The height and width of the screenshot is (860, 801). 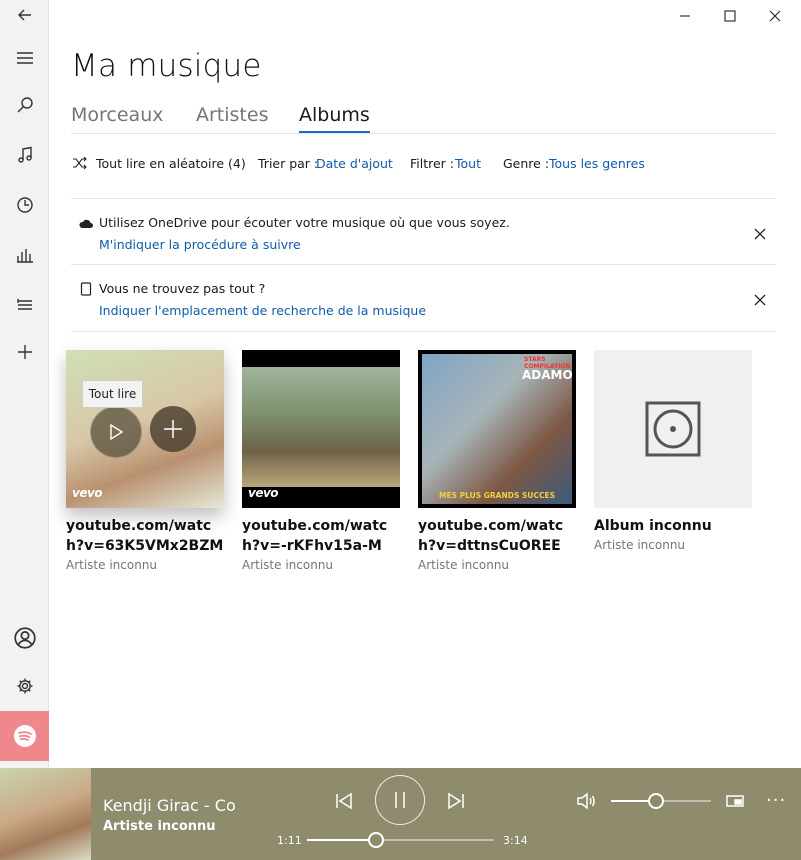 I want to click on seek-bar-thumb, so click(x=376, y=840).